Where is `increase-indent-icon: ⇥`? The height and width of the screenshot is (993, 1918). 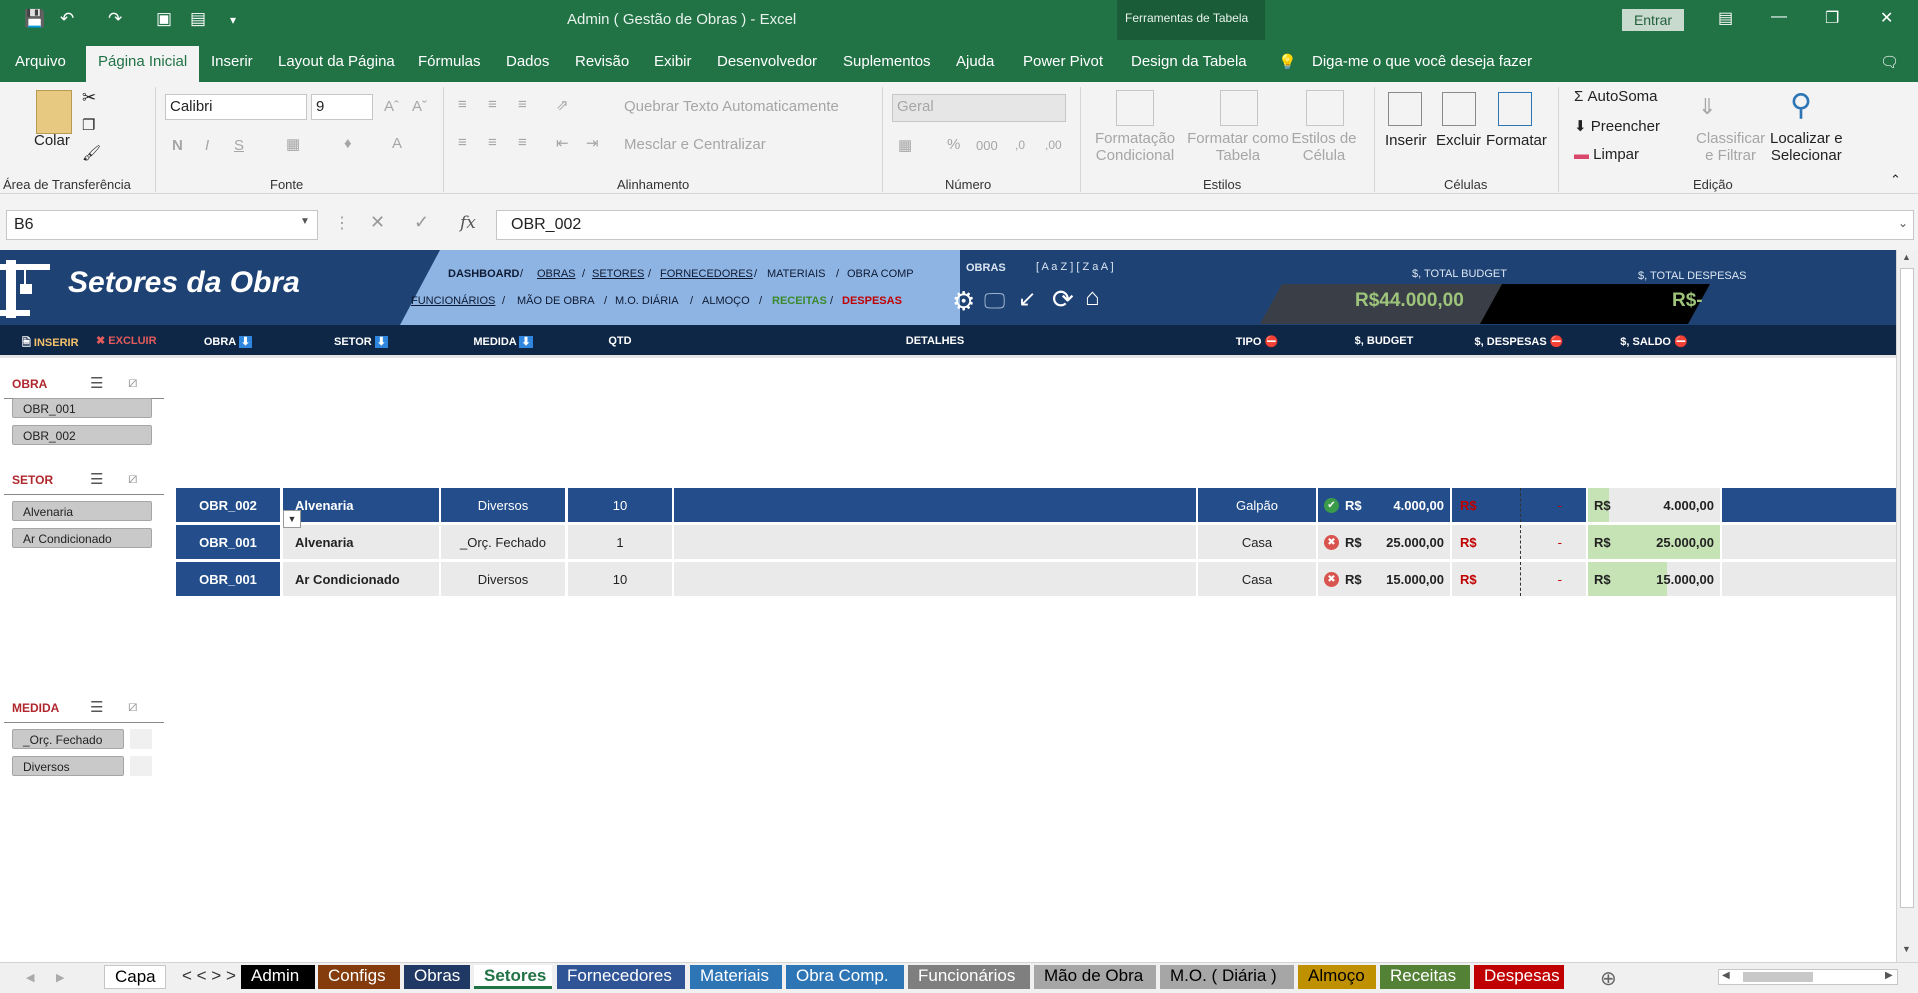 increase-indent-icon: ⇥ is located at coordinates (592, 143).